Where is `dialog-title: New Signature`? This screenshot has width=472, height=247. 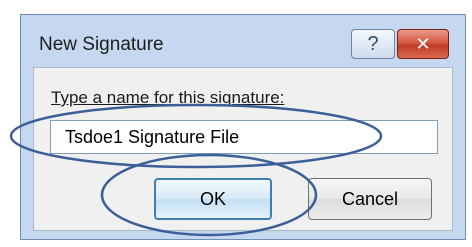
dialog-title: New Signature is located at coordinates (101, 44).